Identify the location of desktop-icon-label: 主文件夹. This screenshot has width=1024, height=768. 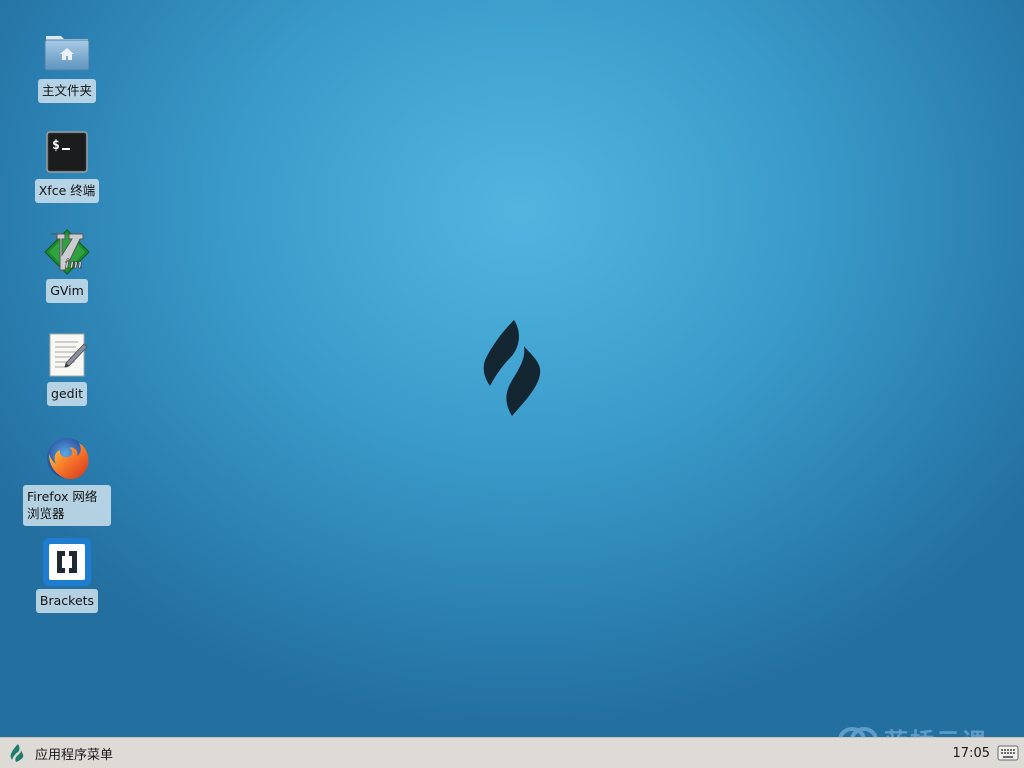
(66, 91).